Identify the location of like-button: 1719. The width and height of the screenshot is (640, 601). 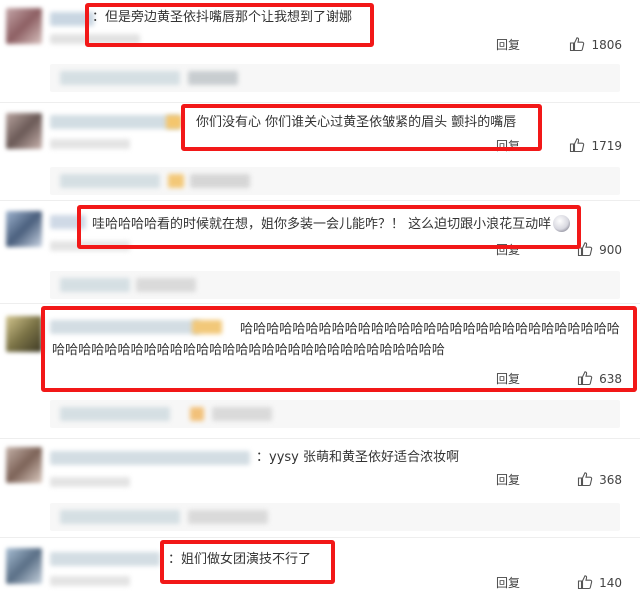
(595, 145).